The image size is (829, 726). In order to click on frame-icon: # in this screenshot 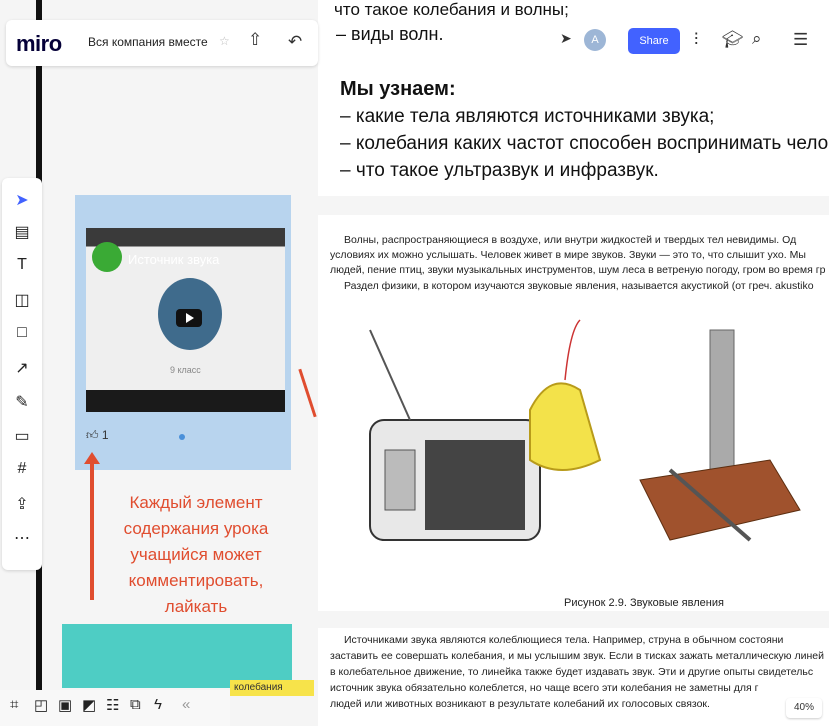, I will do `click(22, 469)`.